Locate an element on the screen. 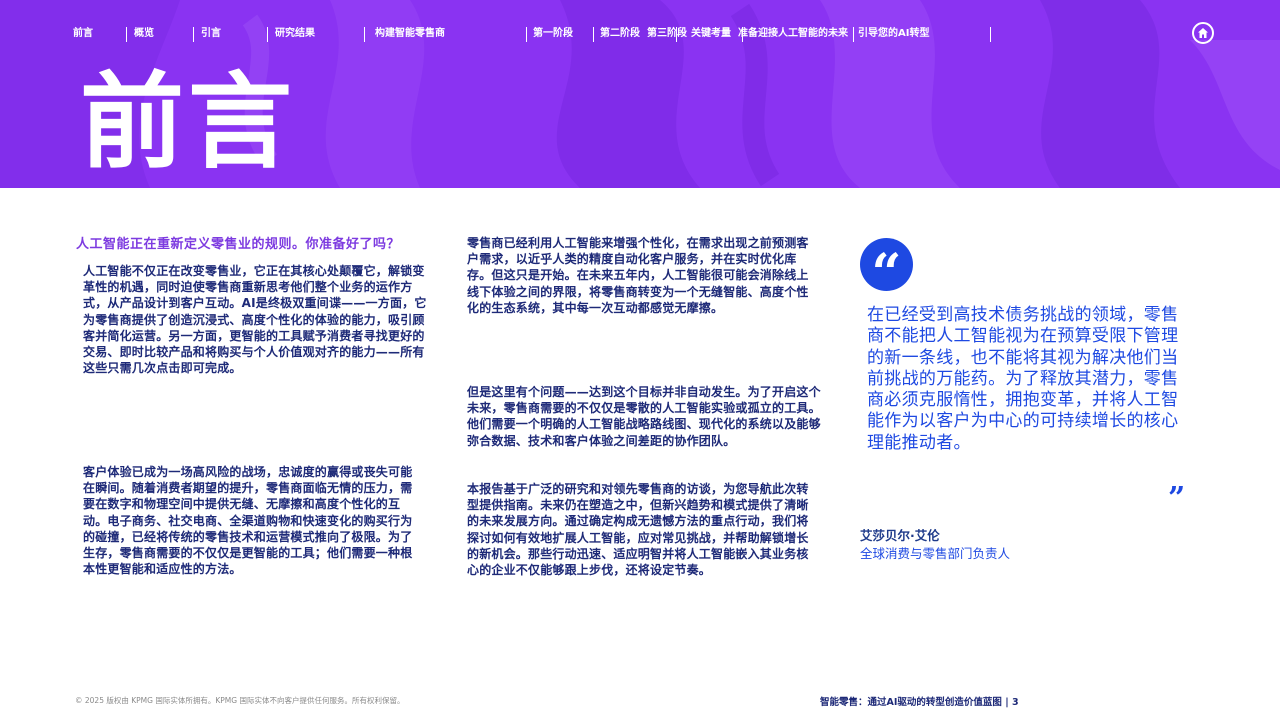 Image resolution: width=1280 pixels, height=720 pixels. nav-item-preface: 前言 is located at coordinates (83, 34).